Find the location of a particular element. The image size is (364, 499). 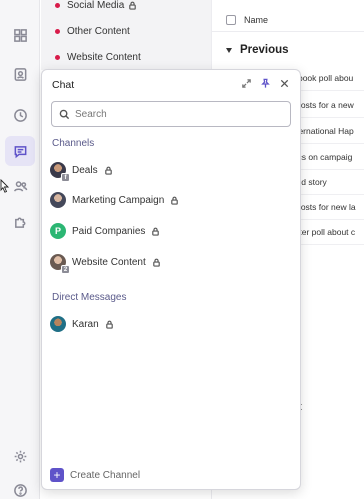

channel-item-deals: f Deals is located at coordinates (160, 170).